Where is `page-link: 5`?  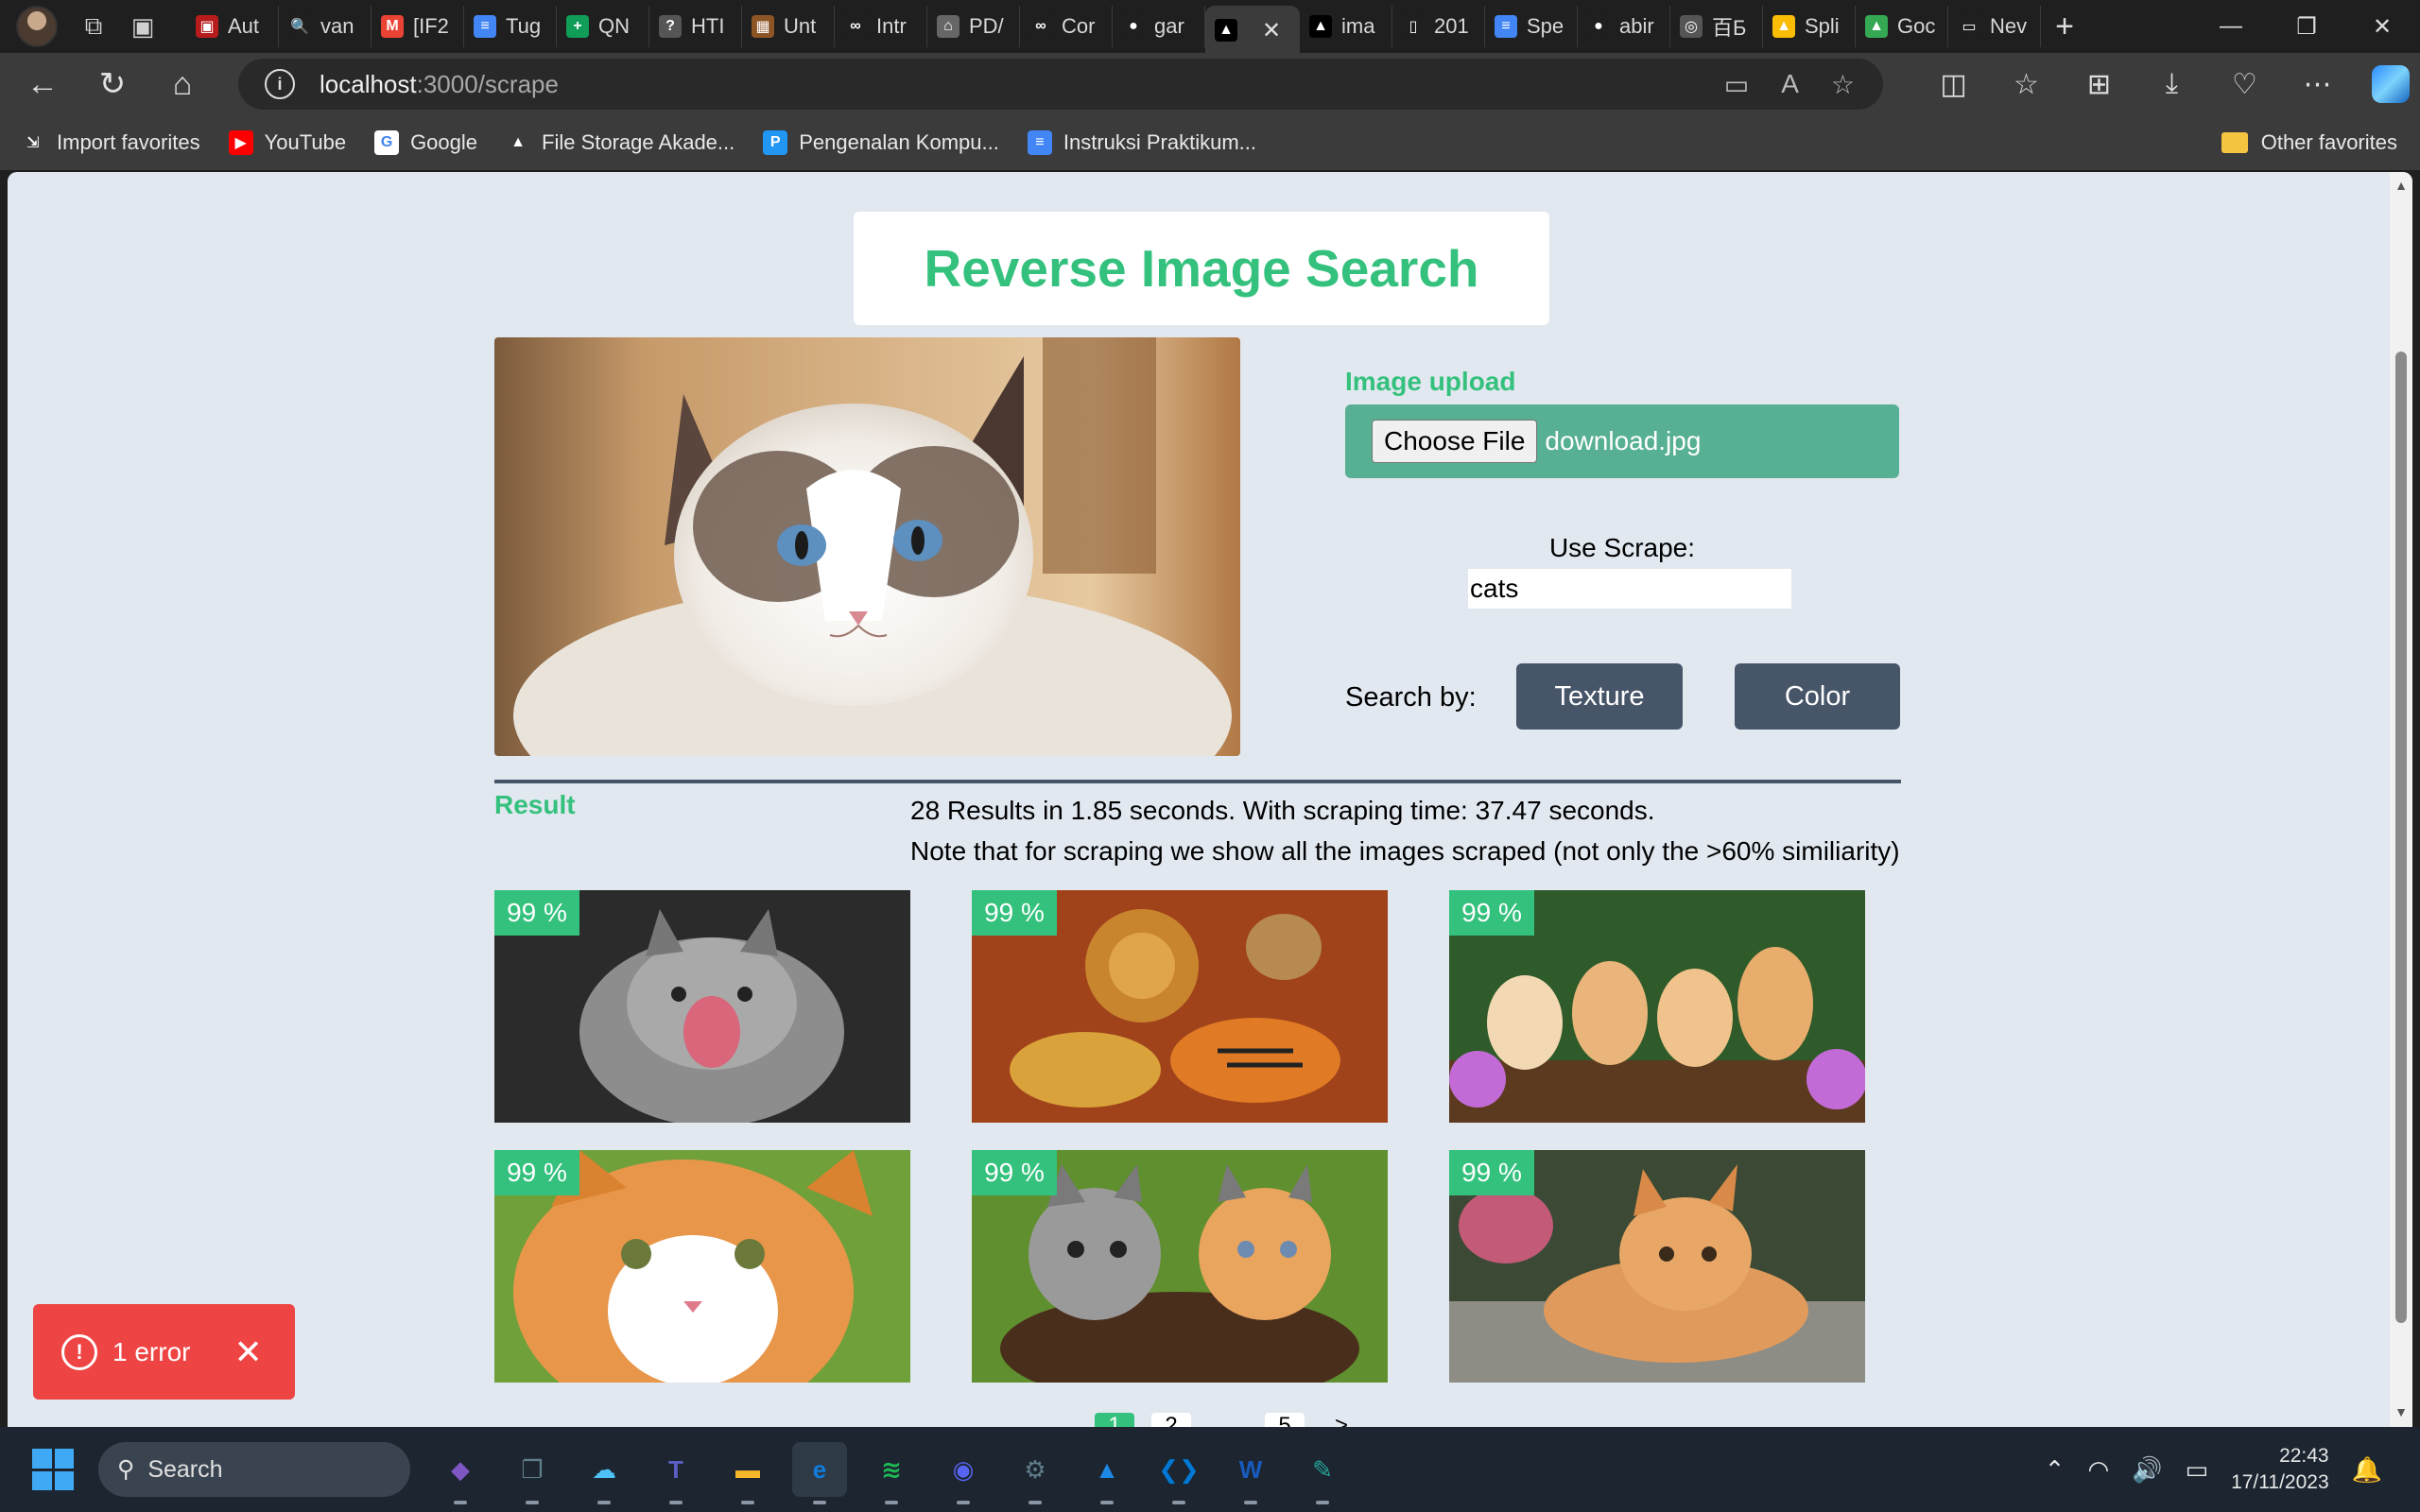
page-link: 5 is located at coordinates (1285, 1420).